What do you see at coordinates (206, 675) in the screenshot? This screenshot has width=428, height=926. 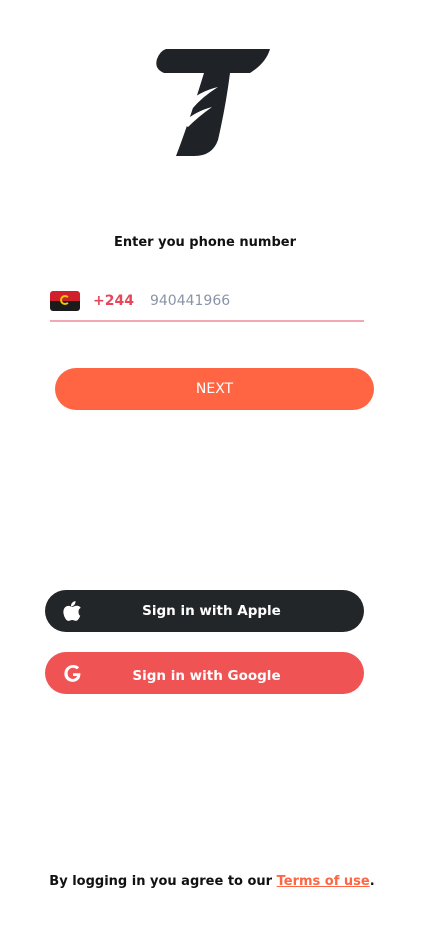 I see `google-button-label: Sign in with Google` at bounding box center [206, 675].